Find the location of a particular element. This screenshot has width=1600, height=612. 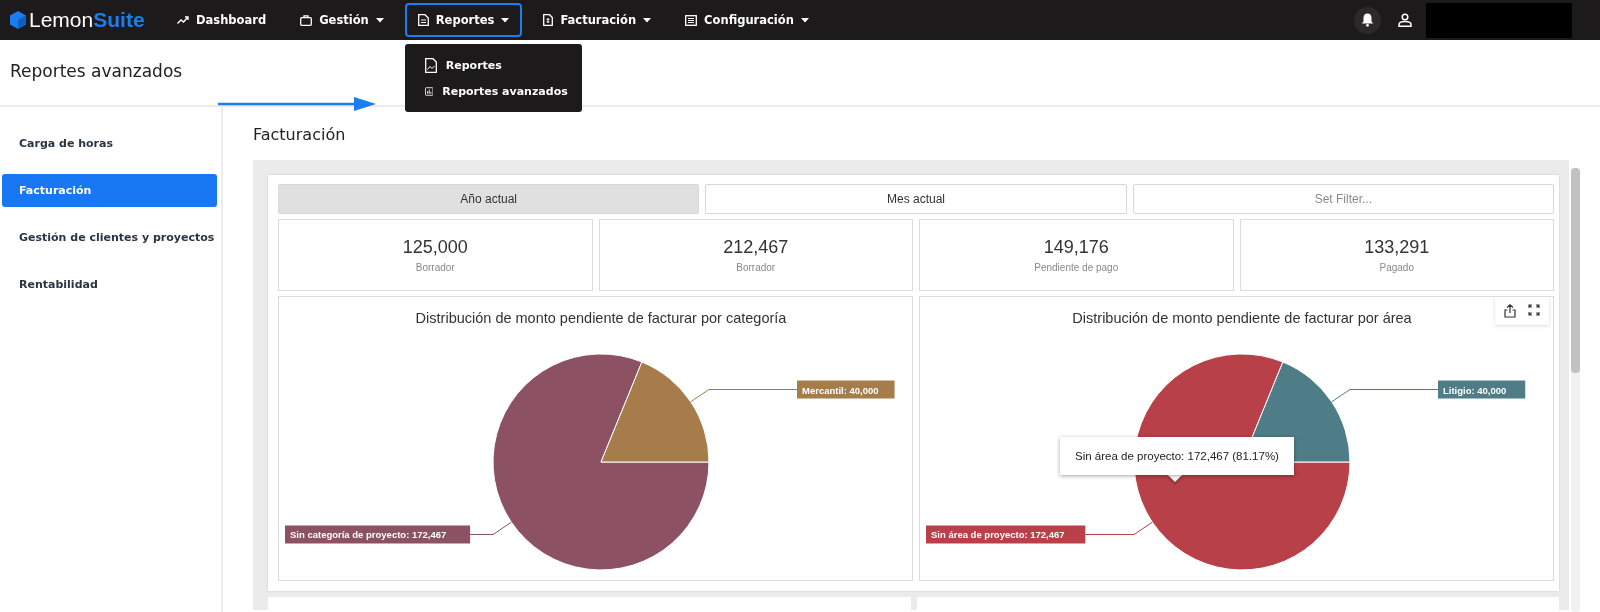

data-label: Mercantil: 40,000 is located at coordinates (840, 390).